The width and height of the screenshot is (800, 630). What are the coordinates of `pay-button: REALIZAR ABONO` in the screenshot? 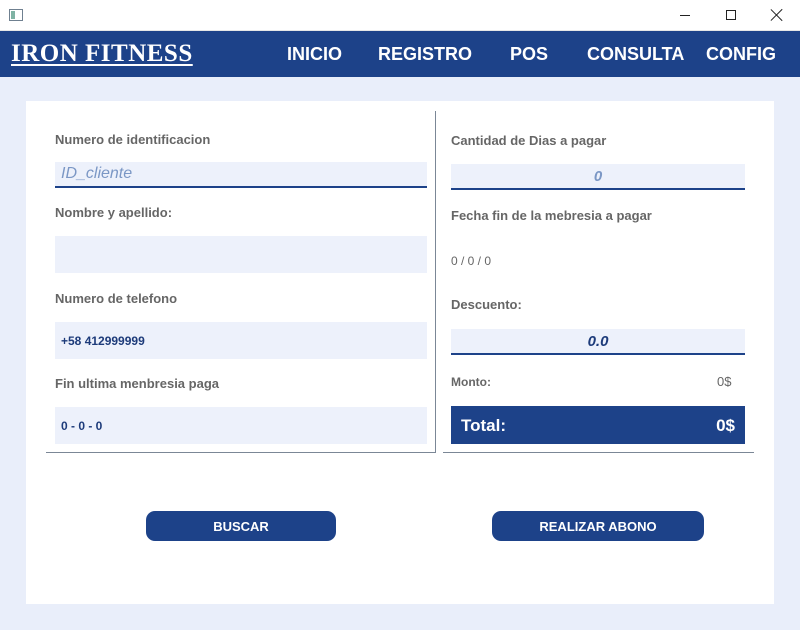 It's located at (598, 526).